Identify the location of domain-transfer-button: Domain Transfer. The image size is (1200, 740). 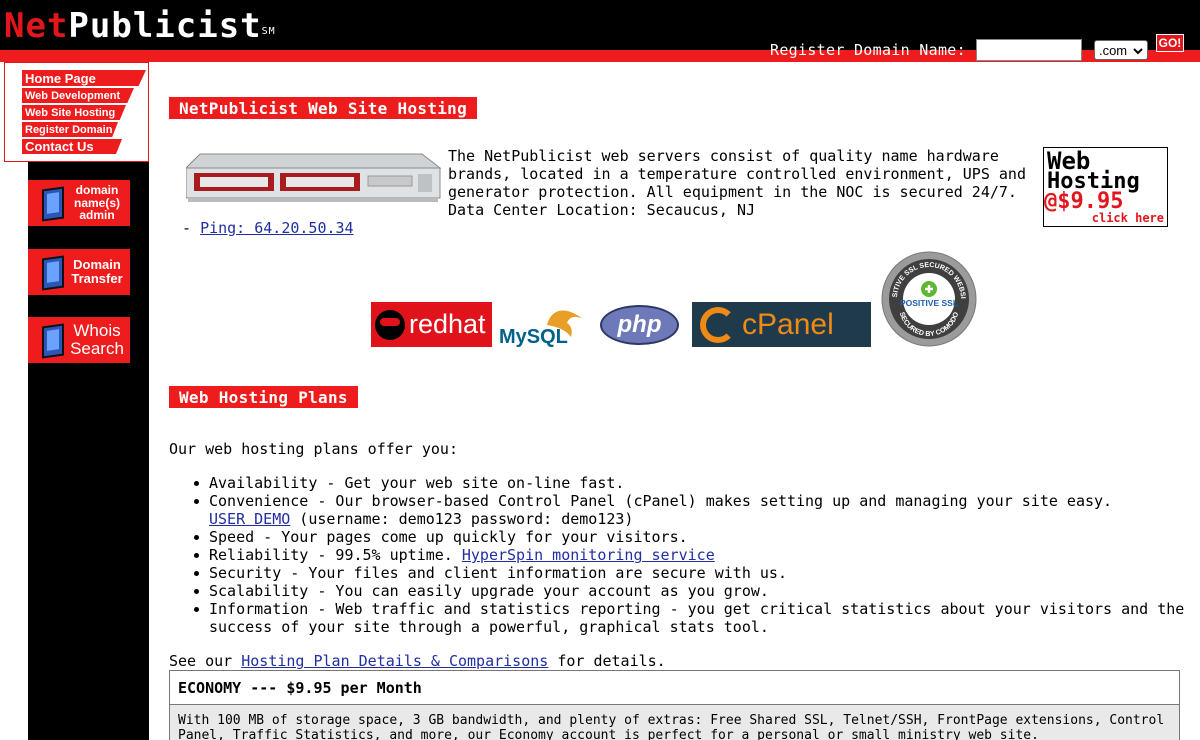
(79, 272).